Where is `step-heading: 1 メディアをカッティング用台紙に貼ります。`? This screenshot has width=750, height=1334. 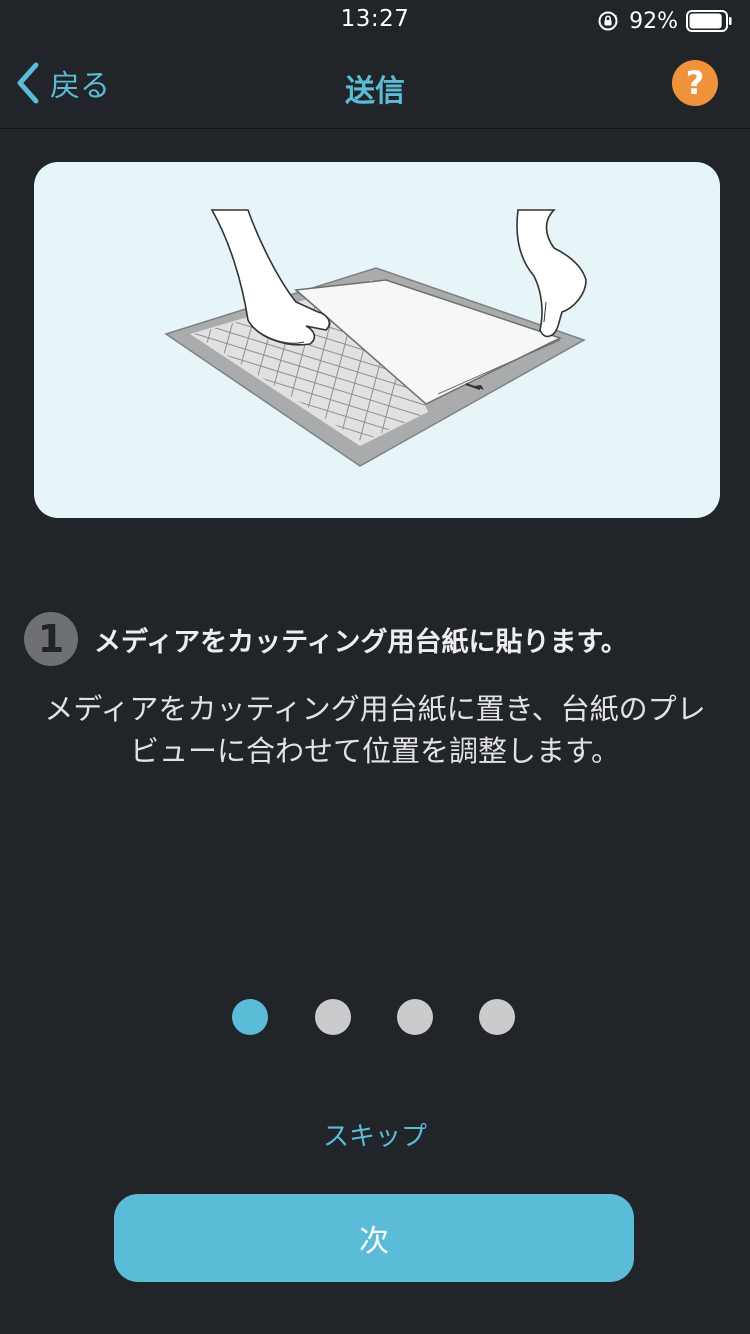 step-heading: 1 メディアをカッティング用台紙に貼ります。 is located at coordinates (379, 639).